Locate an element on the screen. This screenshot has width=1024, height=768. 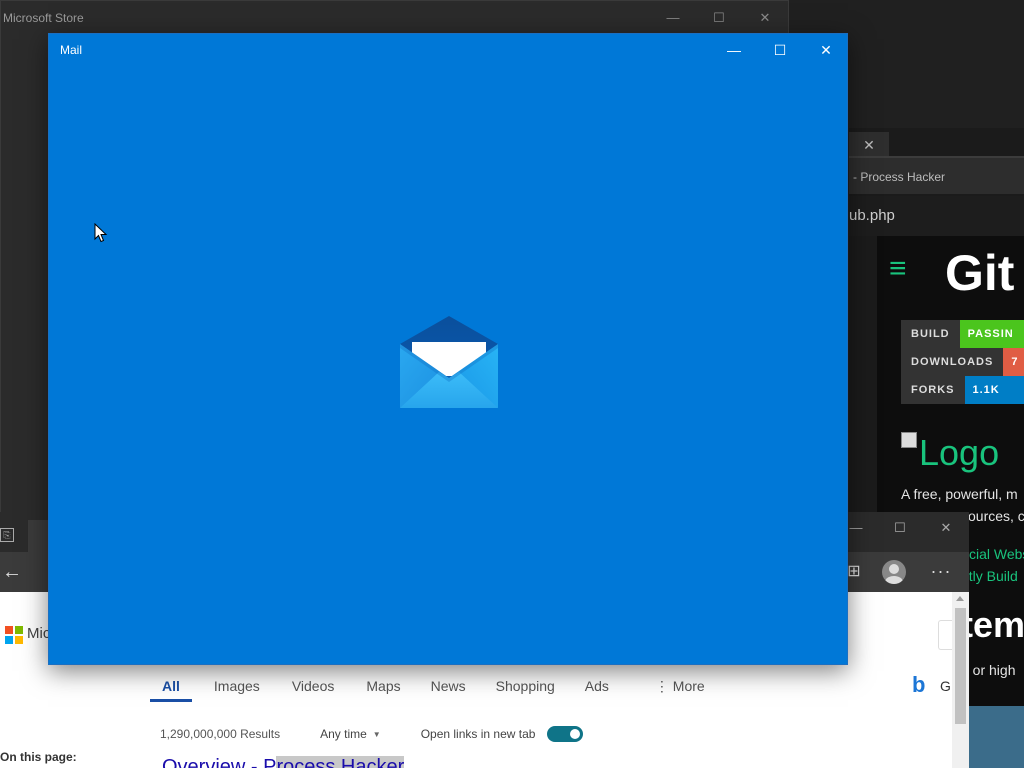
first-result-link: Overview - Process Hacker is located at coordinates (283, 762).